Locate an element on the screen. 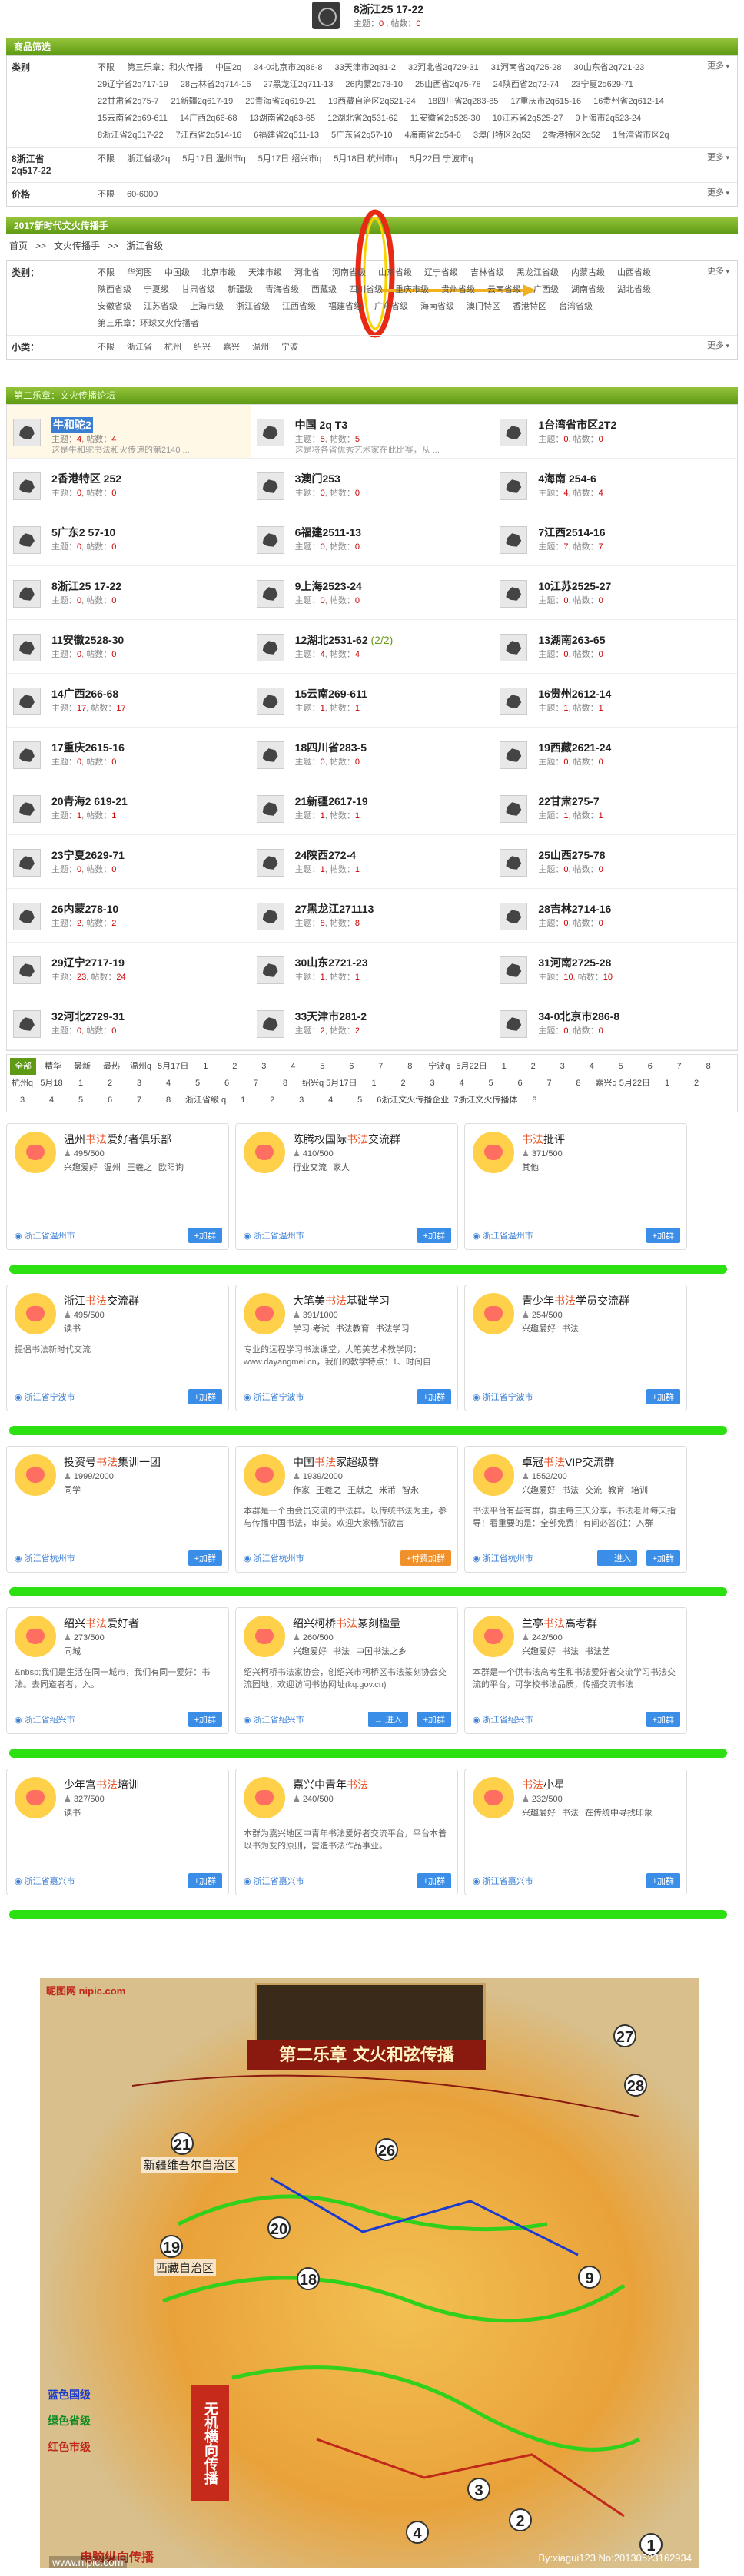 Image resolution: width=744 pixels, height=2576 pixels. filter-category-option: 31河南省2q725-28 is located at coordinates (526, 67).